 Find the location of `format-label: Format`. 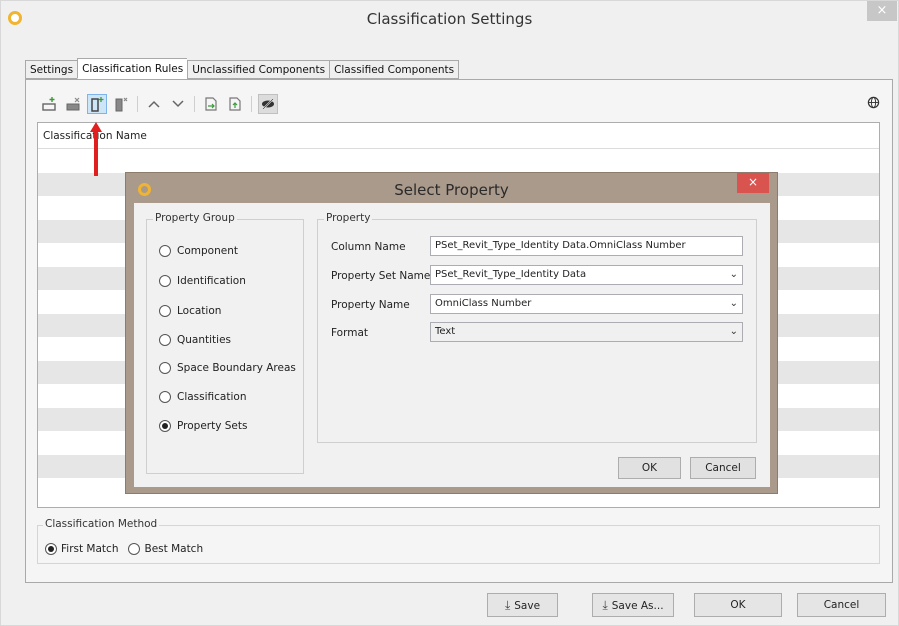

format-label: Format is located at coordinates (350, 333).